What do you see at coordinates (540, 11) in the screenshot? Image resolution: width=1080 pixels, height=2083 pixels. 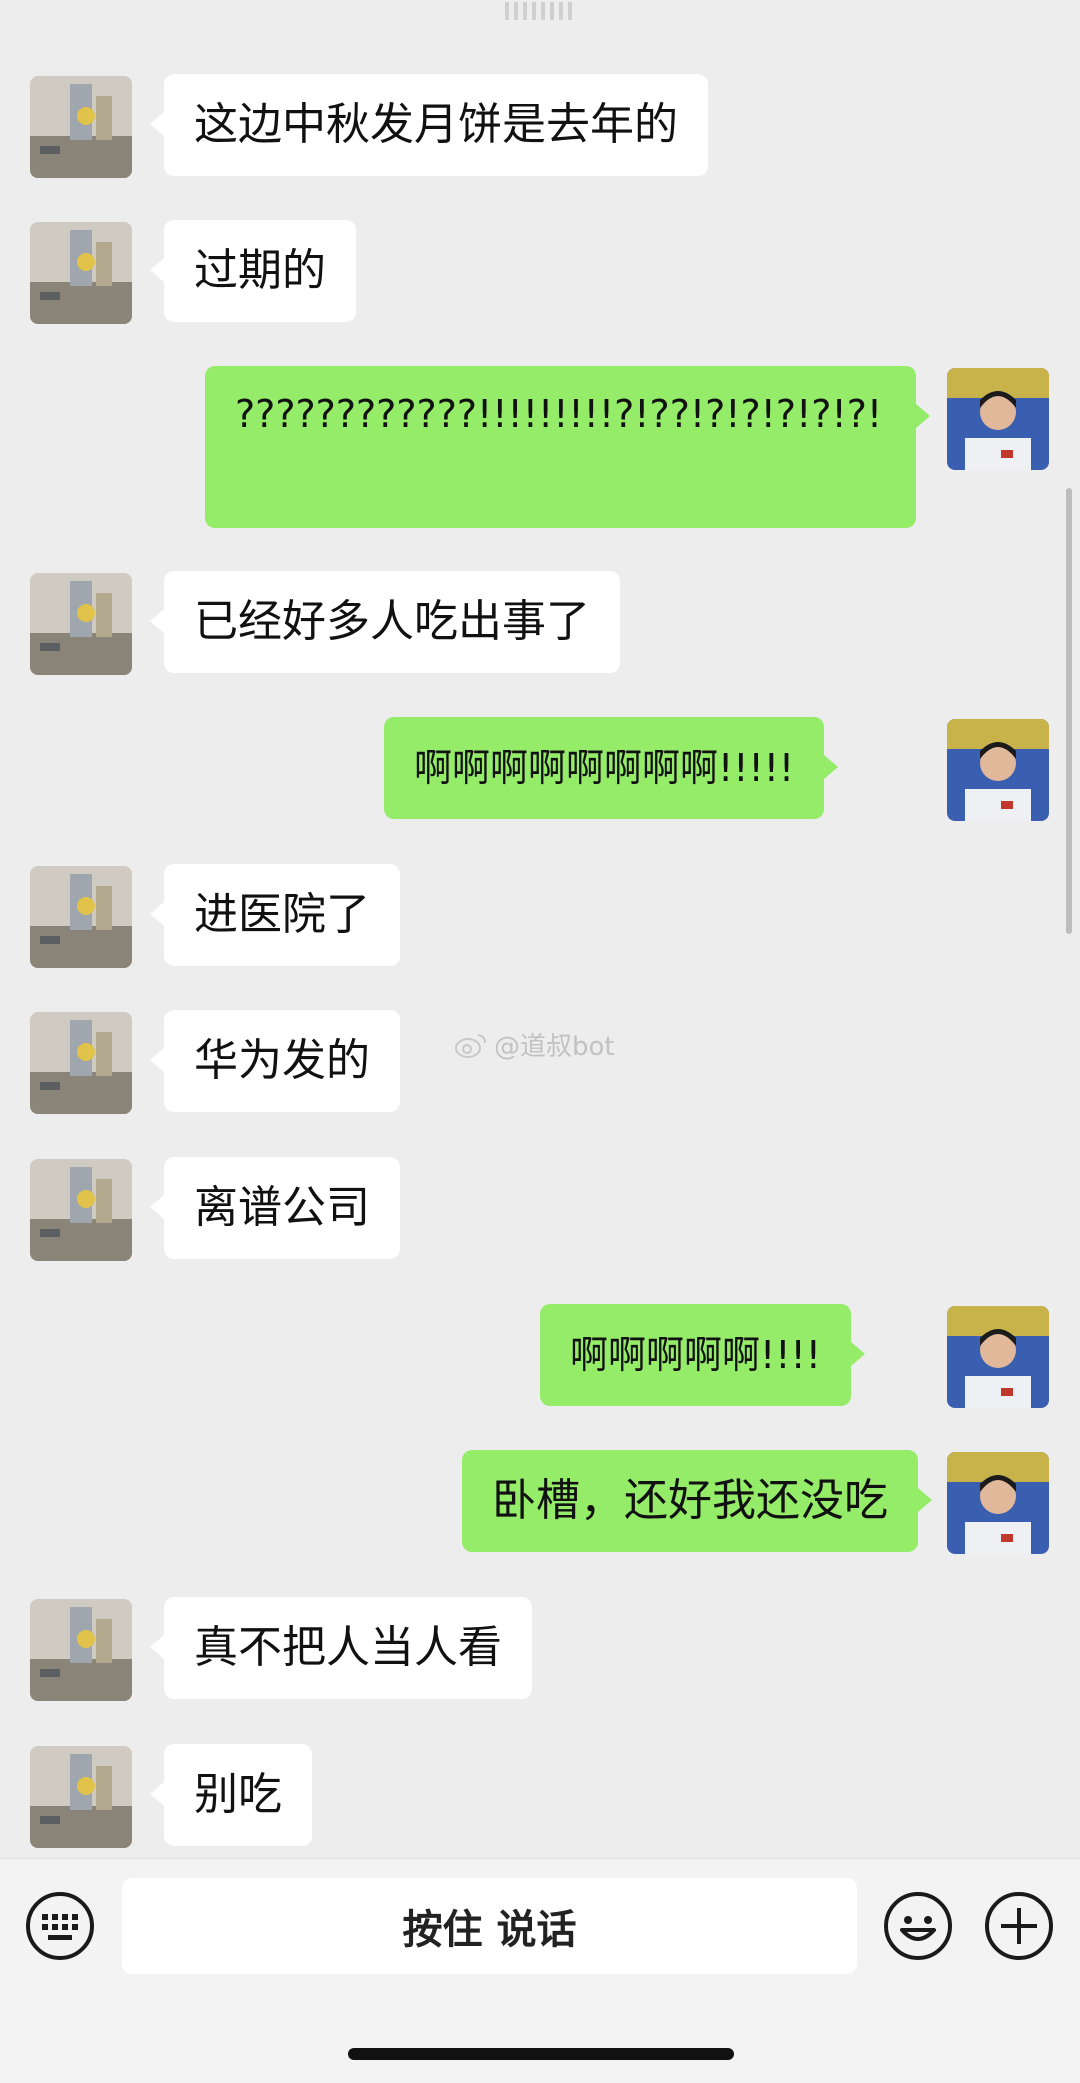 I see `top-handle` at bounding box center [540, 11].